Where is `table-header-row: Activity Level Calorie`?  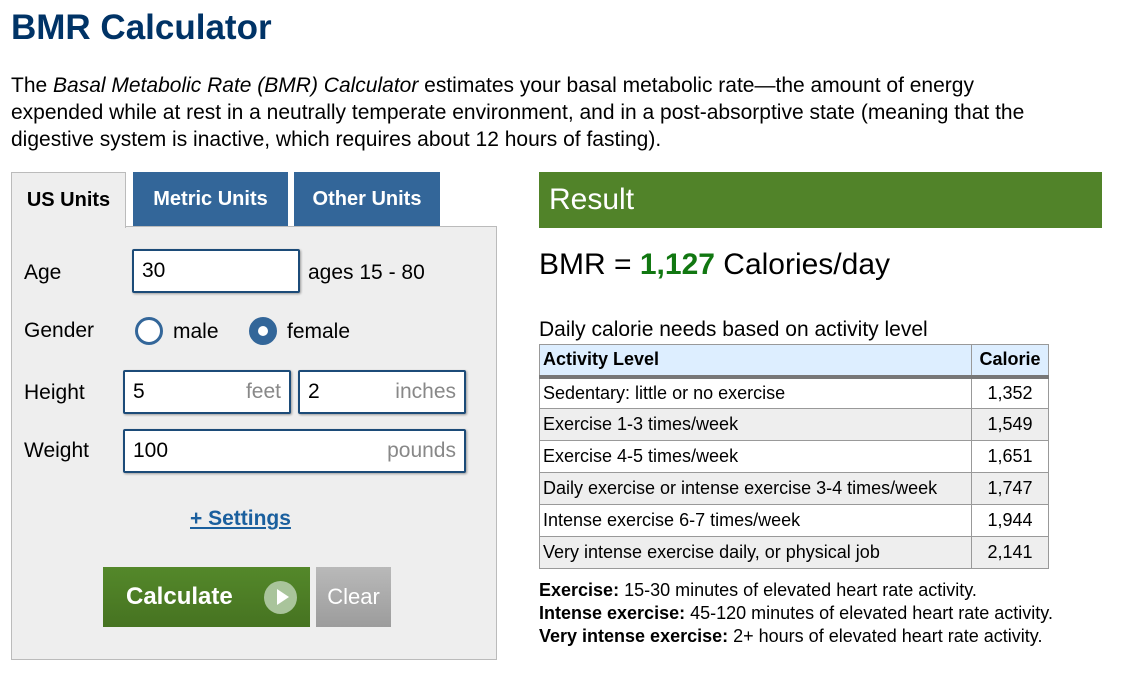
table-header-row: Activity Level Calorie is located at coordinates (794, 361).